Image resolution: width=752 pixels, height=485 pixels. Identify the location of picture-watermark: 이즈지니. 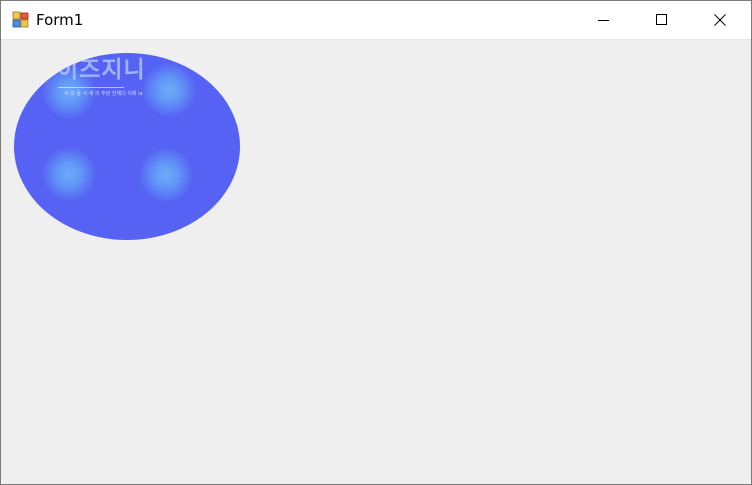
(101, 70).